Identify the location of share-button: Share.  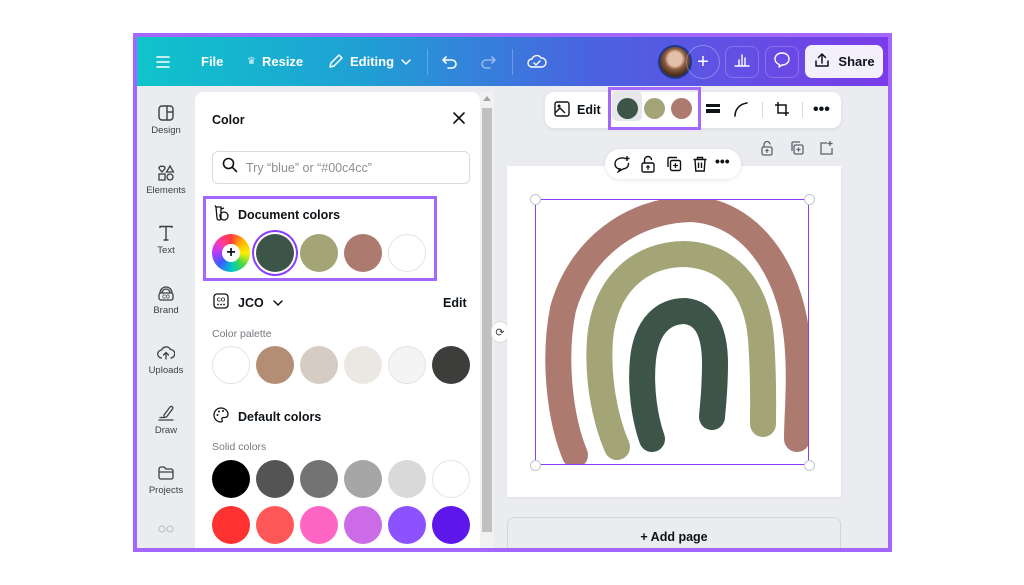
(844, 61).